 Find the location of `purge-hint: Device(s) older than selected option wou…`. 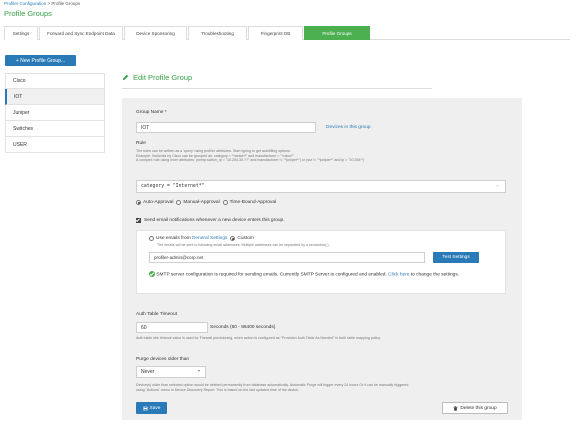

purge-hint: Device(s) older than selected option wou… is located at coordinates (328, 387).